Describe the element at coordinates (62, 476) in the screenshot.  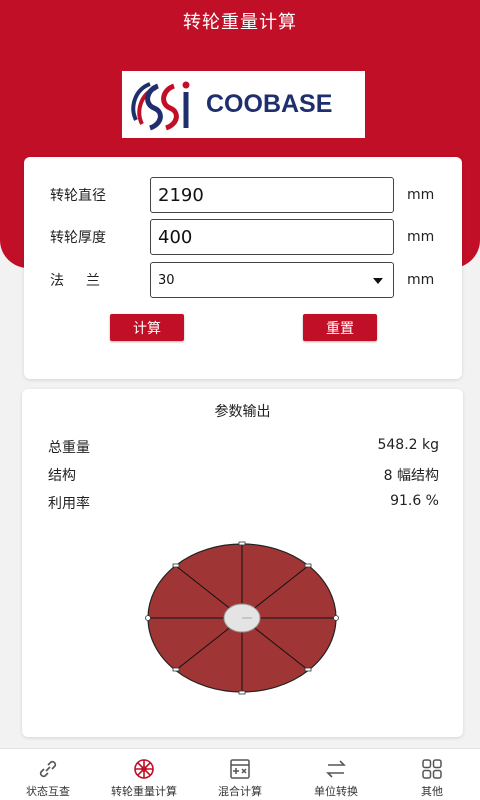
I see `output-key: 结构` at that location.